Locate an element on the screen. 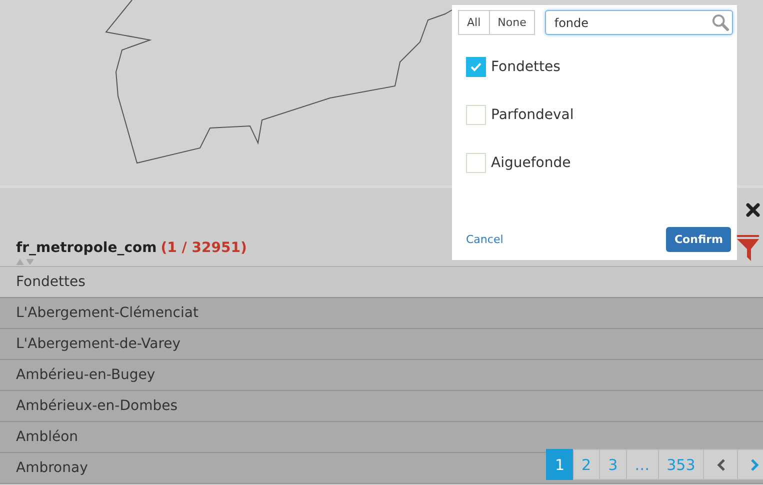 The width and height of the screenshot is (763, 485). table-row: Ambérieu-en-Bugey is located at coordinates (381, 375).